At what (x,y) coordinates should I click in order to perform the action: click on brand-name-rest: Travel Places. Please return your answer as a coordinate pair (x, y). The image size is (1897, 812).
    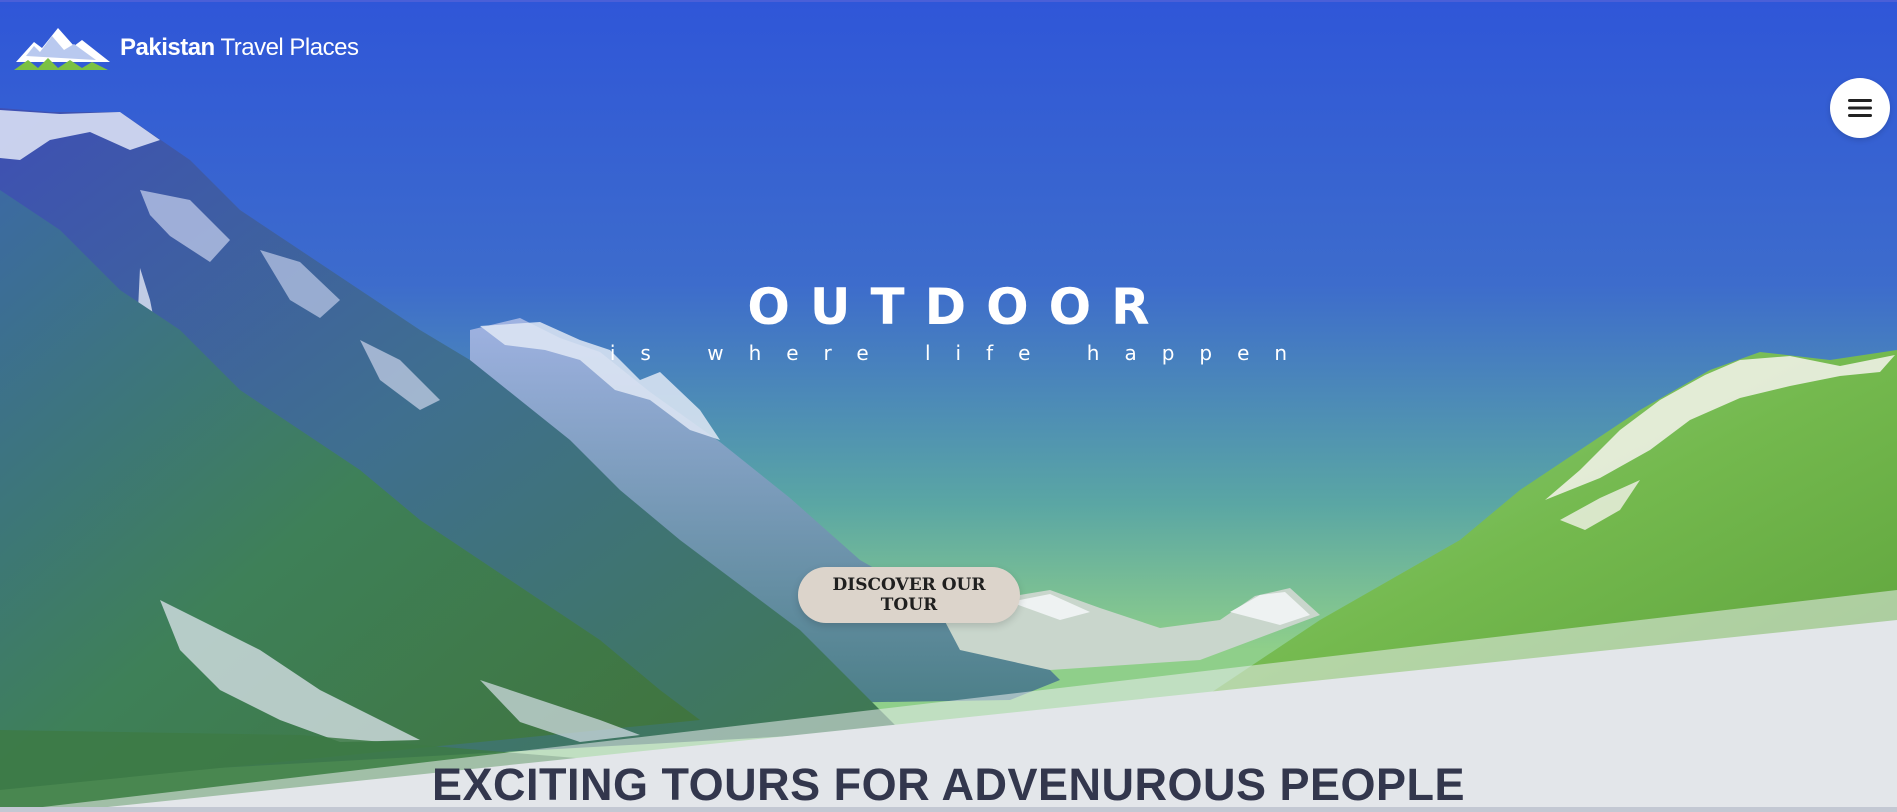
    Looking at the image, I should click on (286, 47).